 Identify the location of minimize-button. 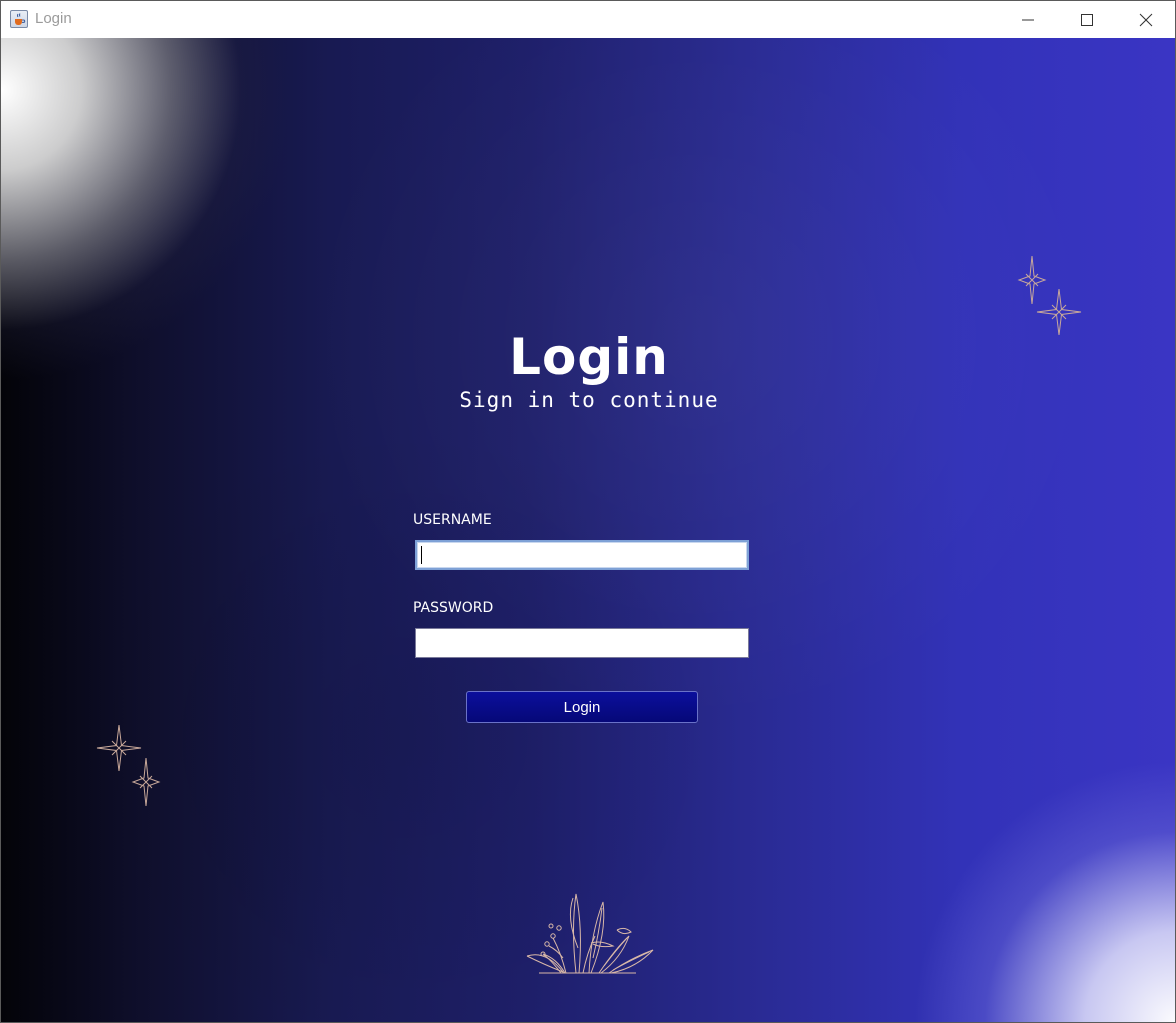
(1028, 19).